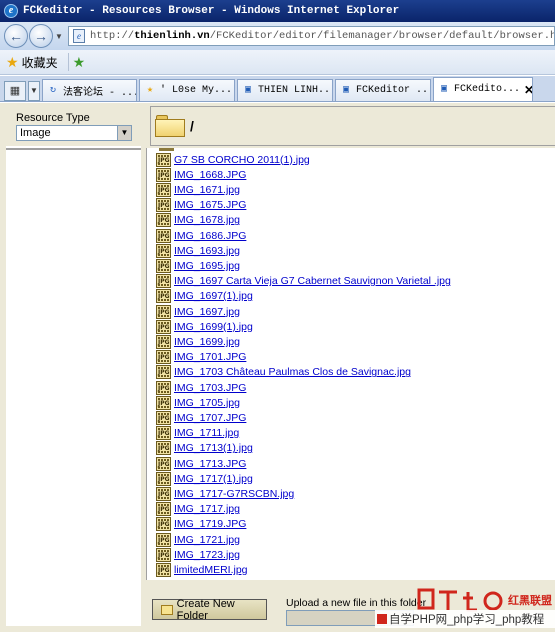  What do you see at coordinates (207, 555) in the screenshot?
I see `file-link: IMG_1723.jpg` at bounding box center [207, 555].